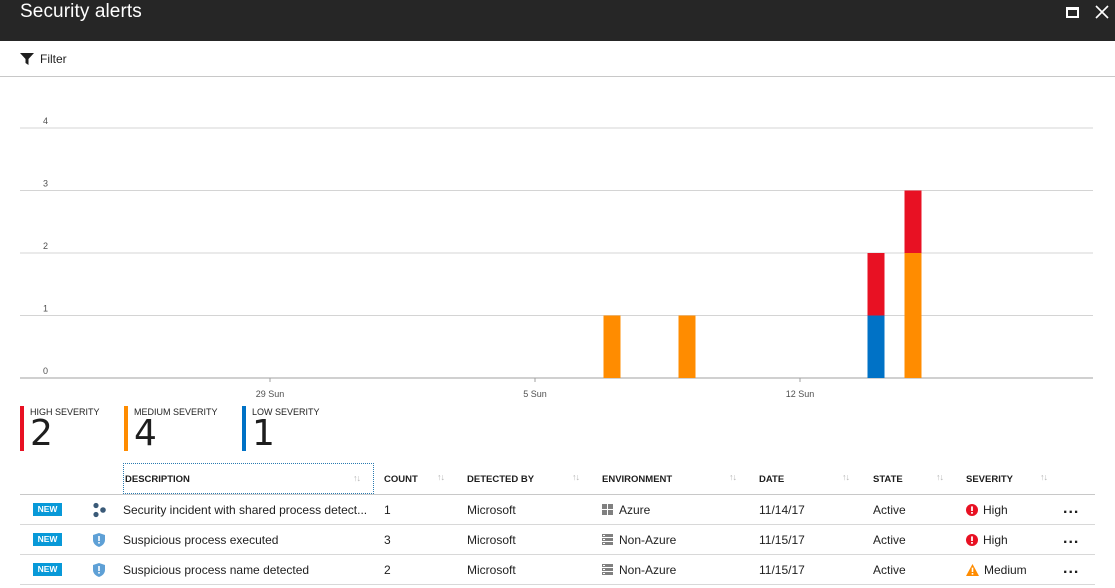 The image size is (1115, 588). I want to click on environment-label: Azure, so click(635, 510).